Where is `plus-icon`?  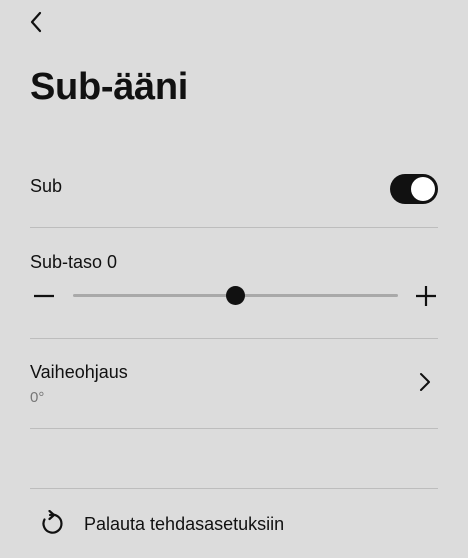
plus-icon is located at coordinates (426, 296).